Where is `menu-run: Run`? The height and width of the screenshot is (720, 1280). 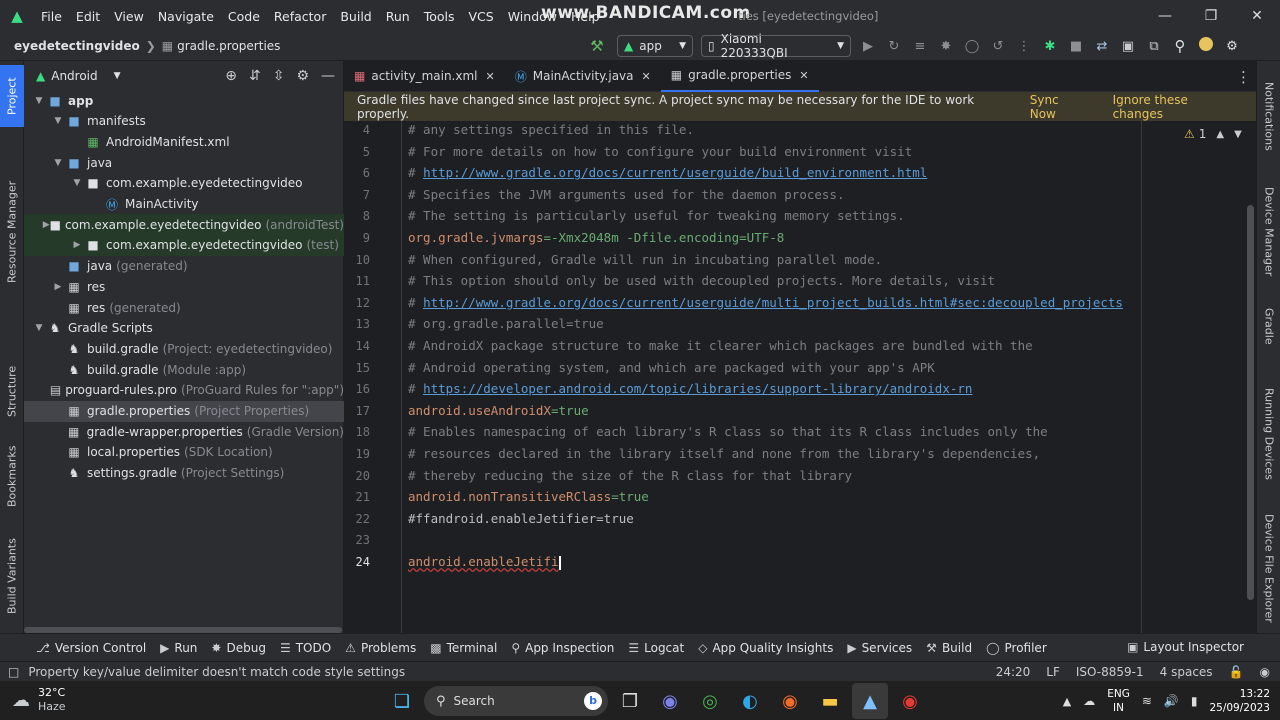 menu-run: Run is located at coordinates (398, 16).